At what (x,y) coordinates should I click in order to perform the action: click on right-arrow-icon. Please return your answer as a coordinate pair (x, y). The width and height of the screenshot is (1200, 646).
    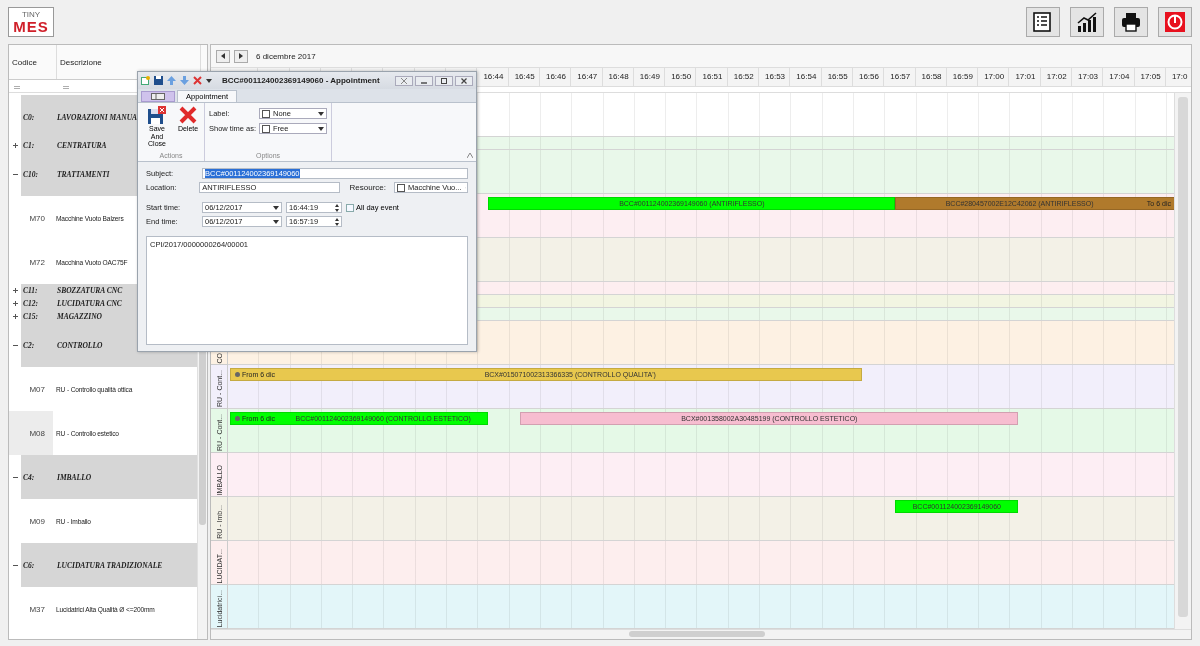
    Looking at the image, I should click on (241, 56).